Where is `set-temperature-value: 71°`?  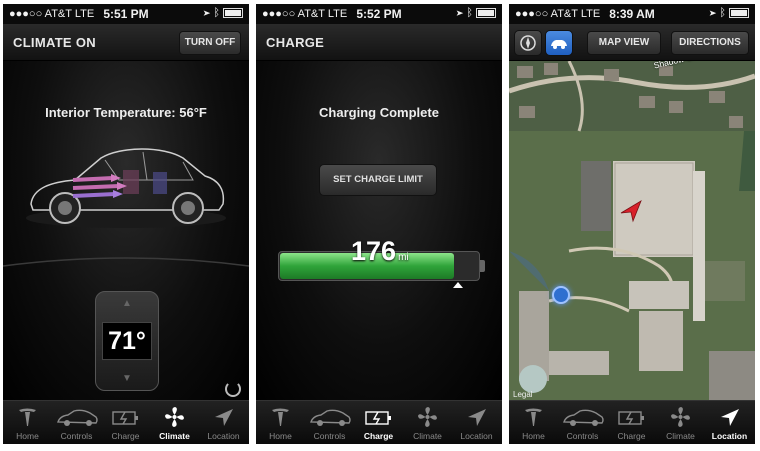 set-temperature-value: 71° is located at coordinates (127, 341).